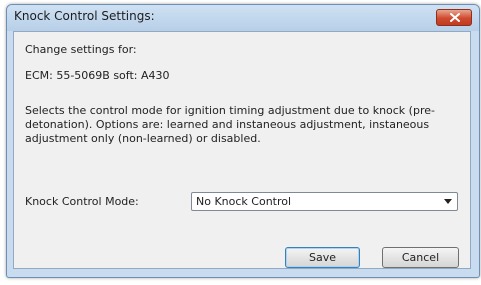 This screenshot has width=481, height=285. What do you see at coordinates (324, 201) in the screenshot?
I see `knock-mode-select: No Knock Control` at bounding box center [324, 201].